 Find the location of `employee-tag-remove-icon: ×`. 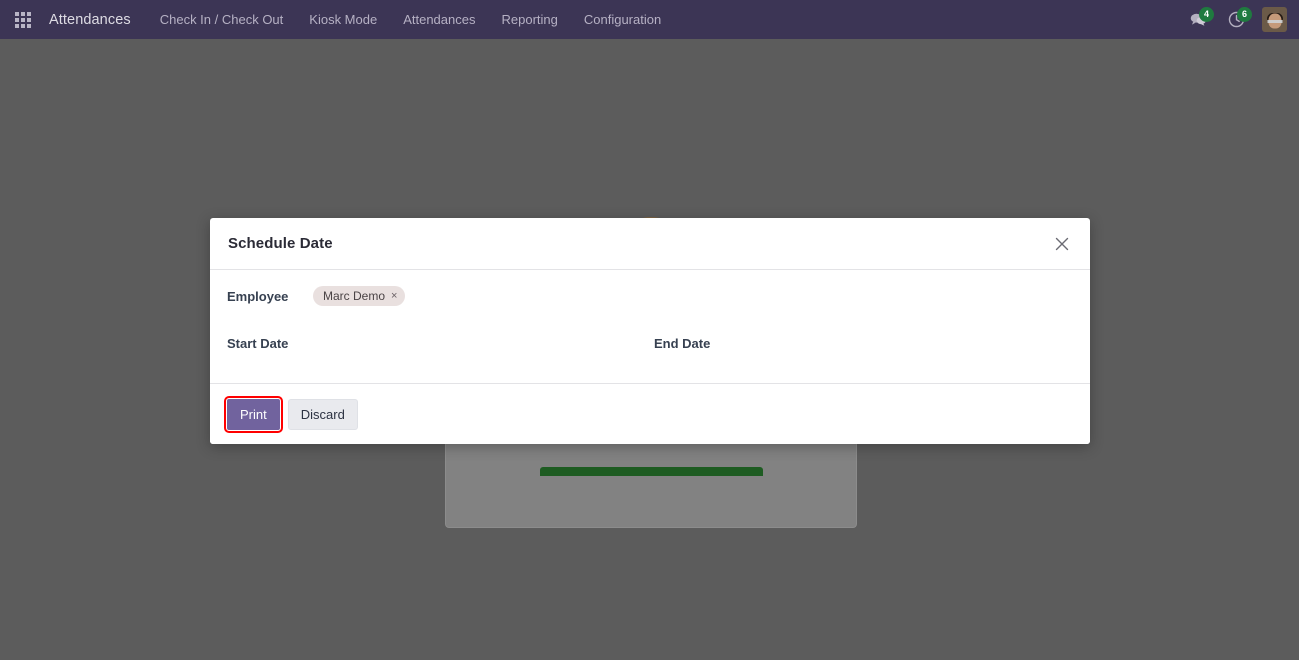

employee-tag-remove-icon: × is located at coordinates (394, 296).